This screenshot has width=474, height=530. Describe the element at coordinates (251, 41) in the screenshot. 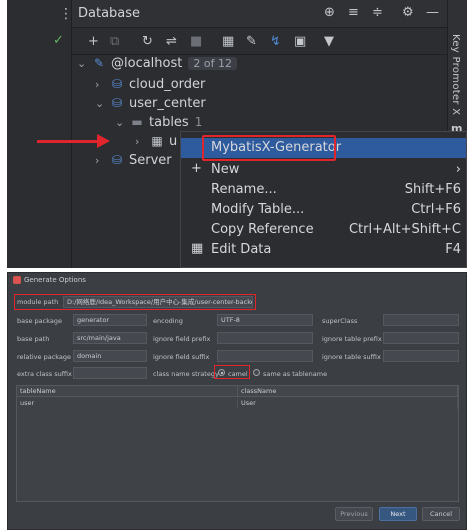

I see `edit-icon: ✎` at that location.